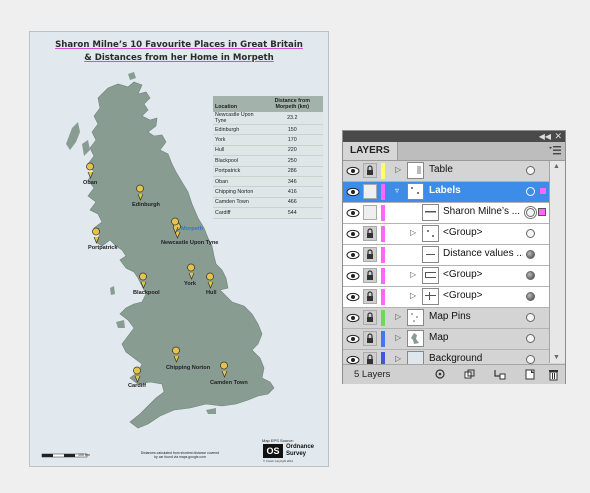 This screenshot has height=493, width=590. I want to click on panel-menu-icon, so click(555, 150).